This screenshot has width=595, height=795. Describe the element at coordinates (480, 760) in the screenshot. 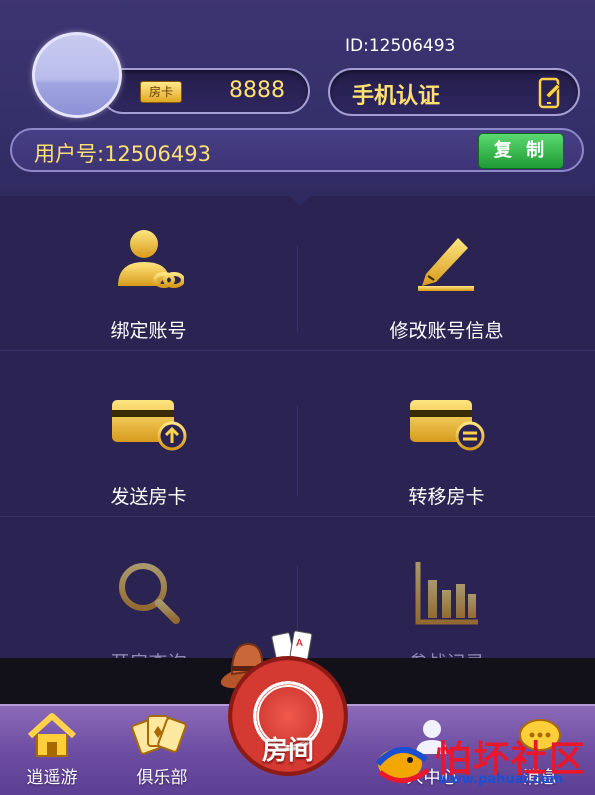

I see `watermark-logo: 怕坏社区 www.pahuai.com` at that location.